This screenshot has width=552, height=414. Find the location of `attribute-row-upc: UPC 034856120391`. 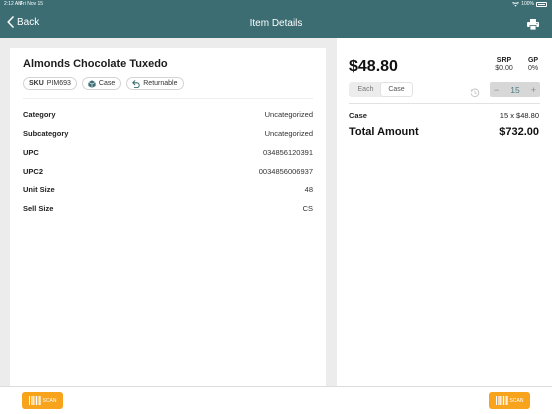

attribute-row-upc: UPC 034856120391 is located at coordinates (168, 152).